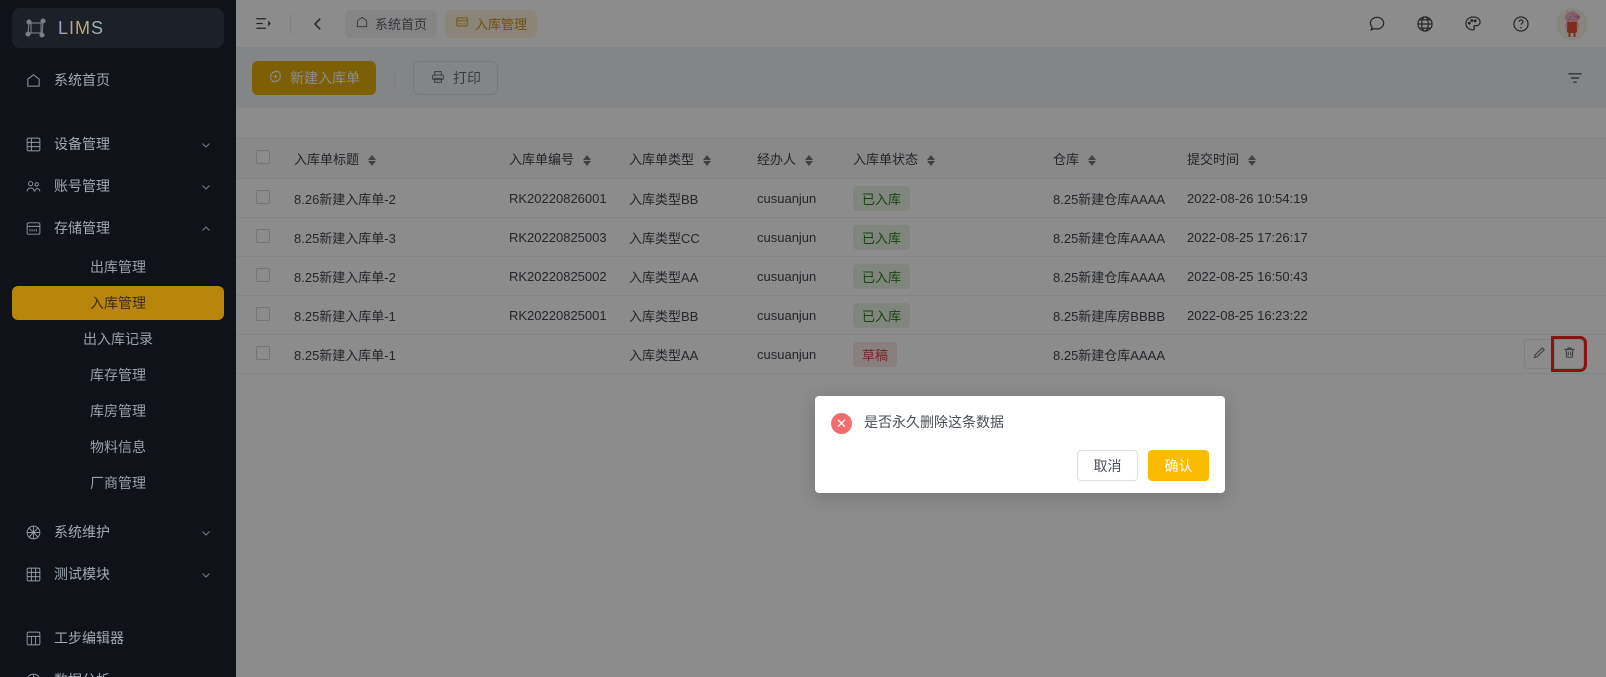 This screenshot has width=1606, height=677. I want to click on sidebar-item-stock-label: 库存管理, so click(118, 375).